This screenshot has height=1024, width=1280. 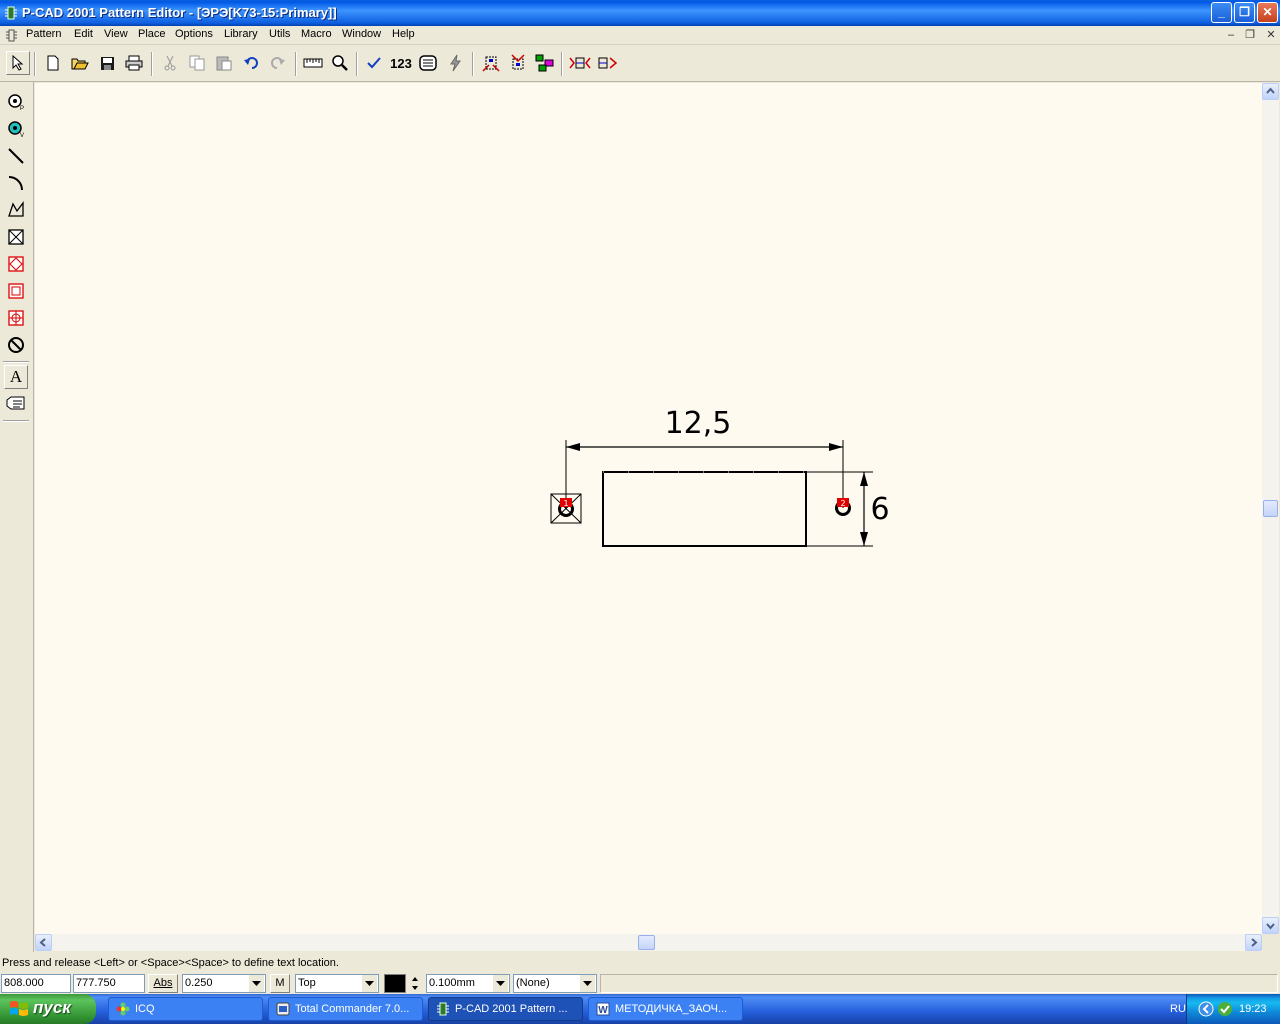 I want to click on scroll-left-arrow-icon, so click(x=42, y=942).